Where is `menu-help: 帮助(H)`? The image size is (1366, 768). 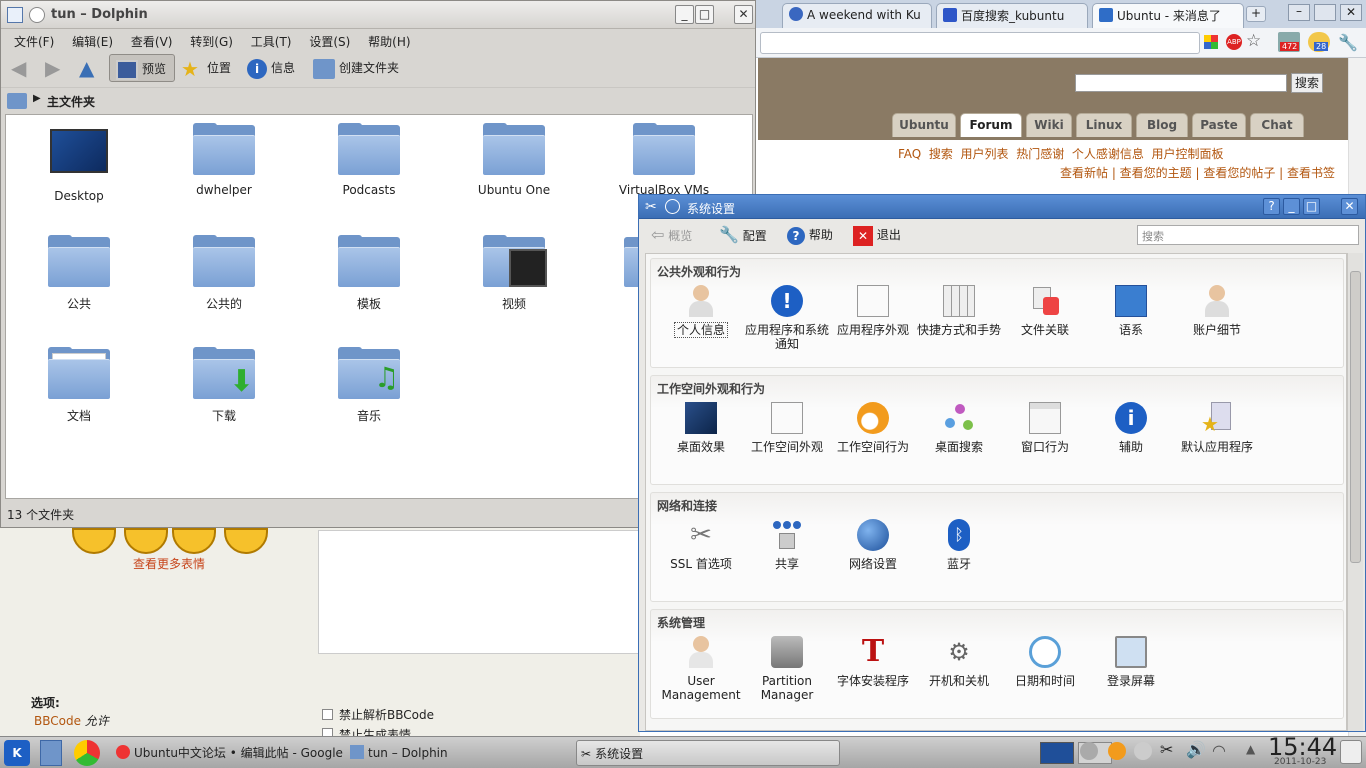 menu-help: 帮助(H) is located at coordinates (389, 41).